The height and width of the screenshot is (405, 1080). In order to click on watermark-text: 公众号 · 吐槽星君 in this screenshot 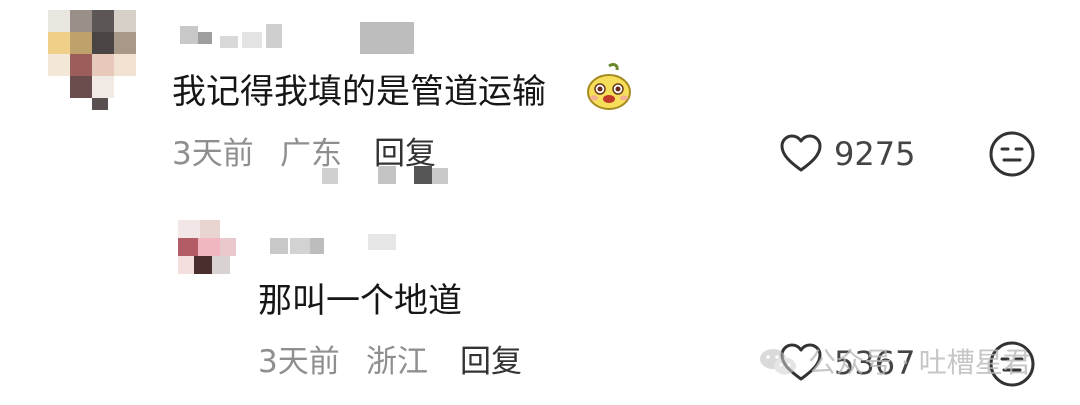, I will do `click(919, 363)`.